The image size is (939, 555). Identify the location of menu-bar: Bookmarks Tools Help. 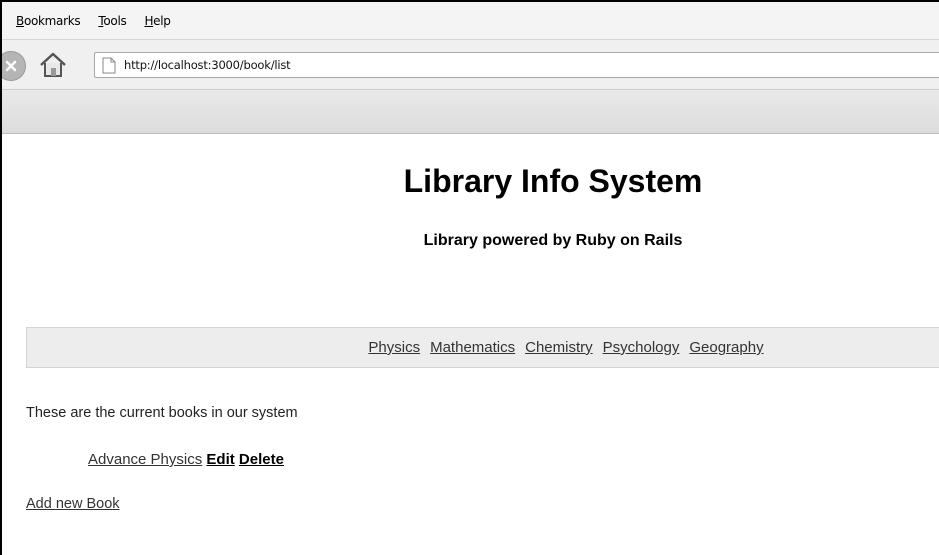
(470, 21).